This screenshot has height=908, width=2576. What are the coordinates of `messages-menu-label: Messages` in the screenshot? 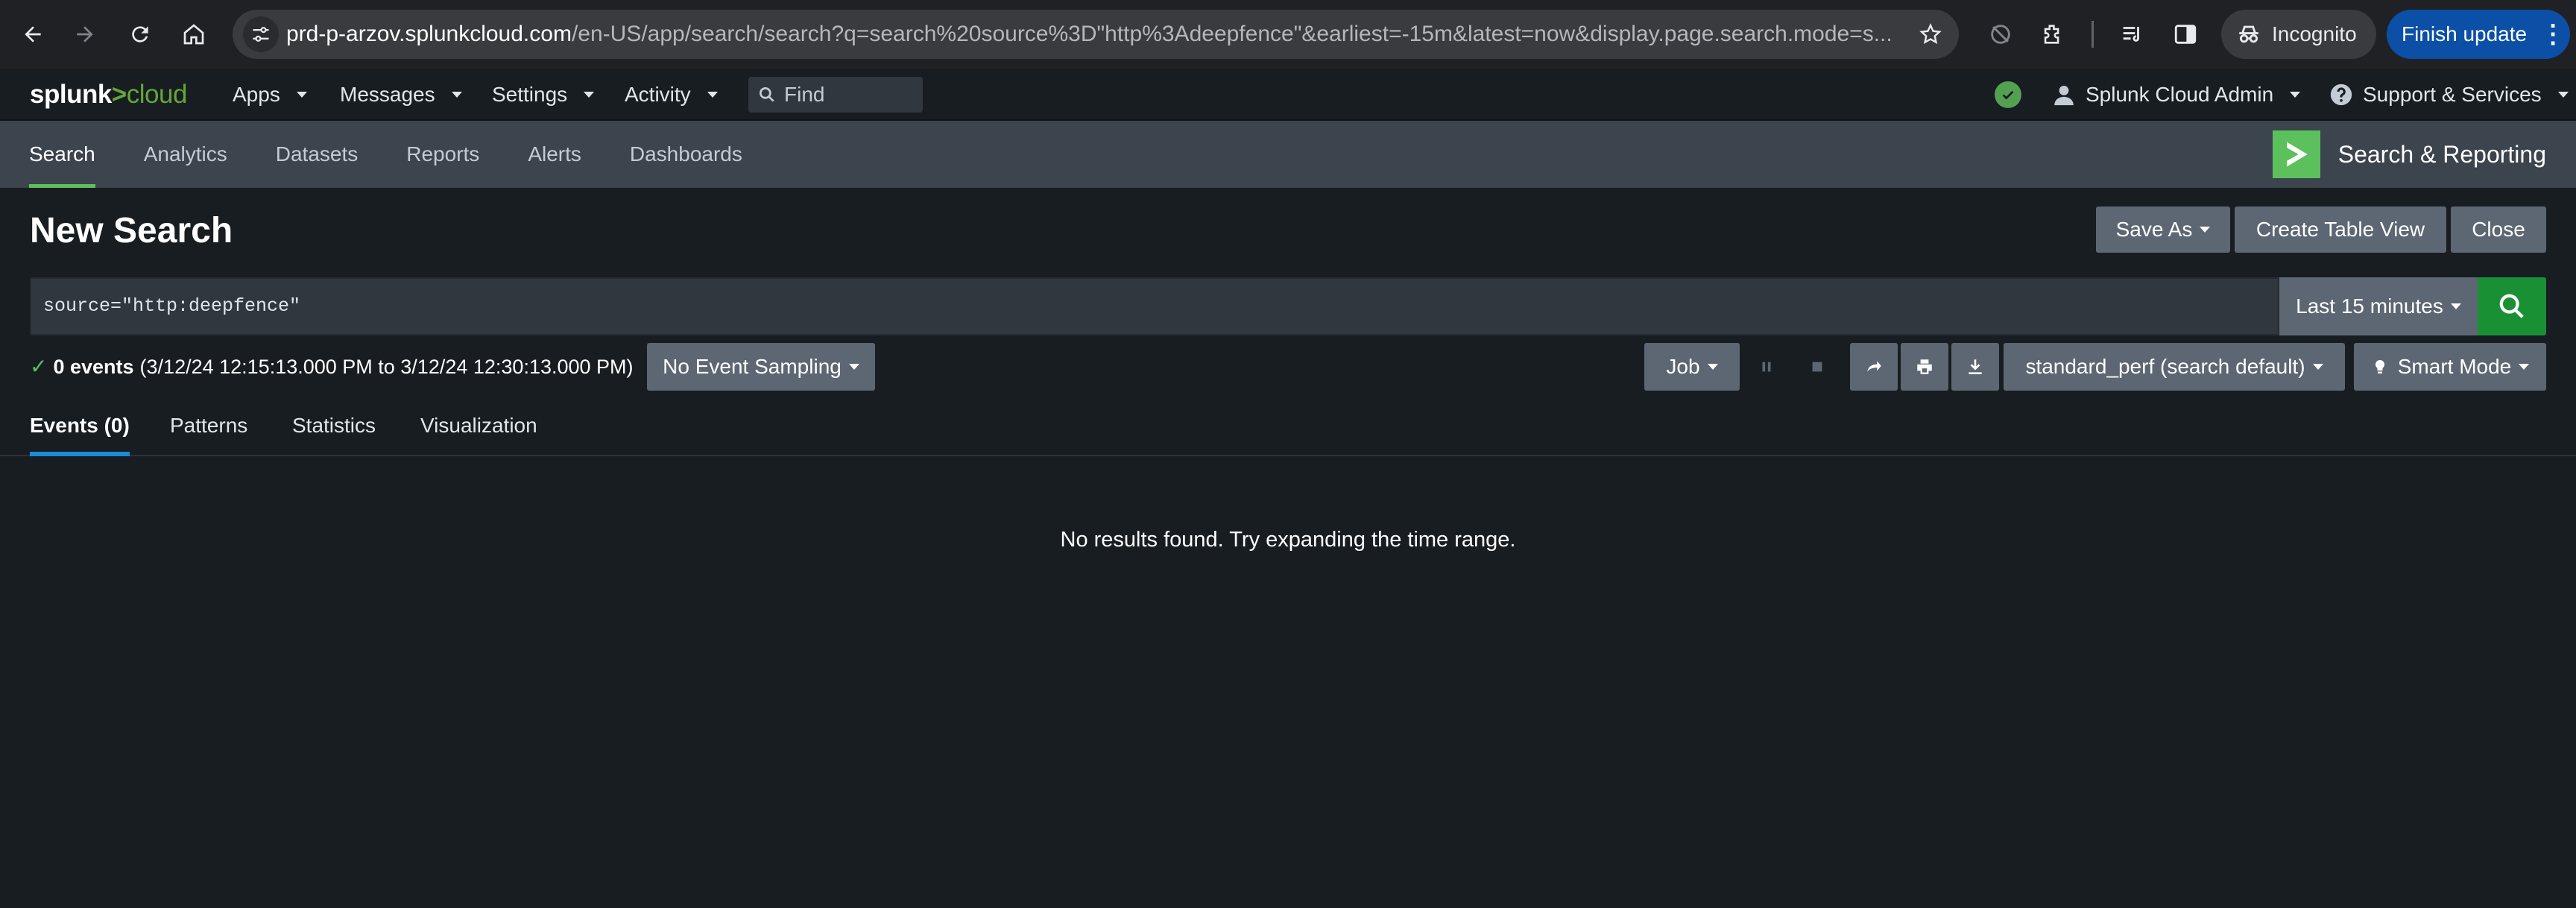 It's located at (387, 95).